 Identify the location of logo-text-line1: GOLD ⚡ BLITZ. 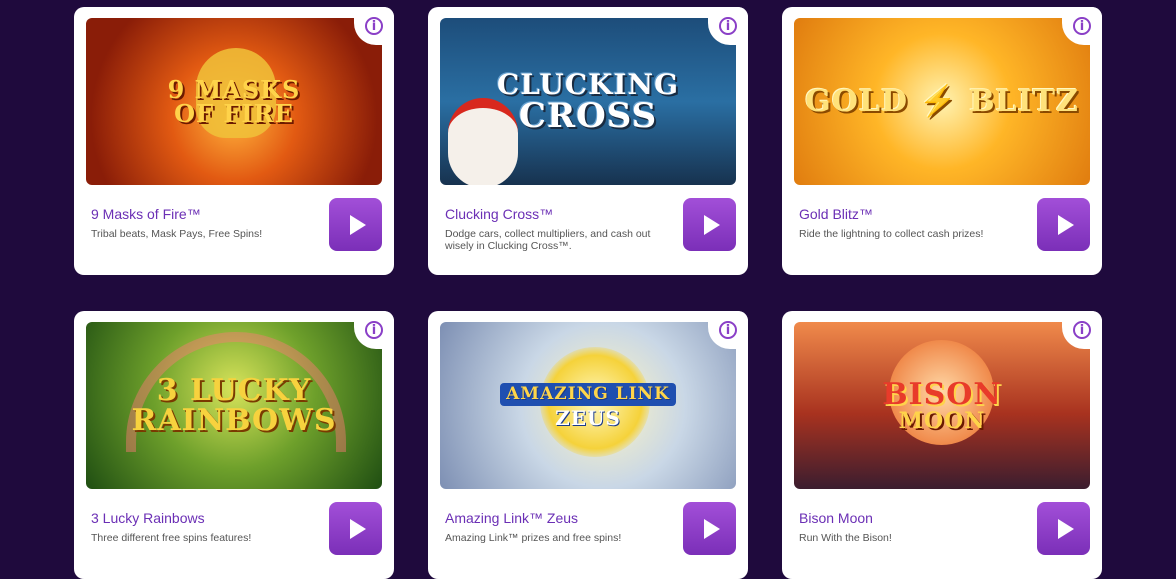
(942, 101).